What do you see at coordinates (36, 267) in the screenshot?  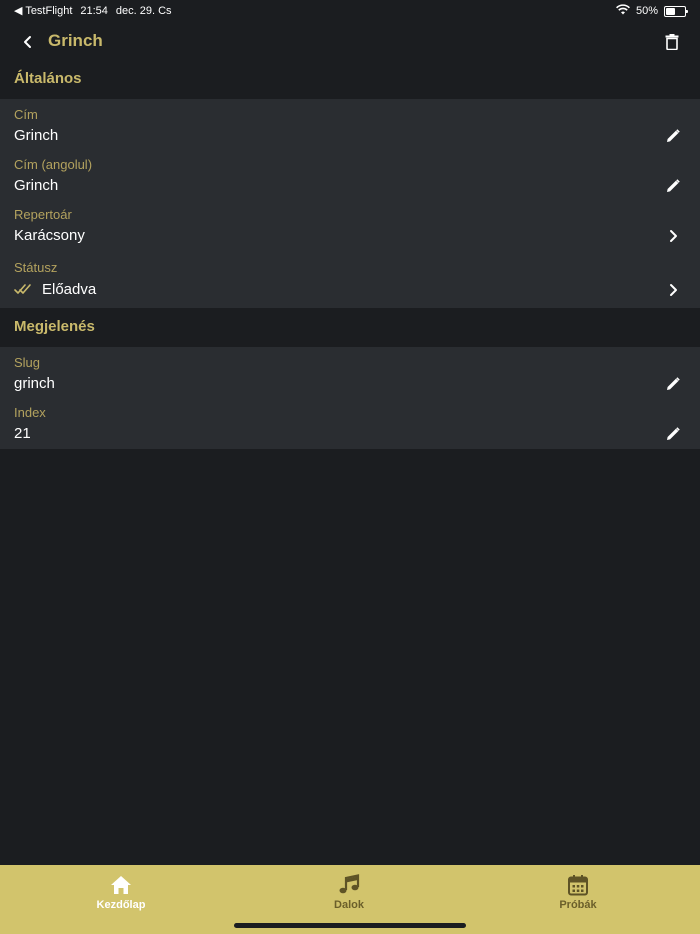 I see `field-label: Státusz` at bounding box center [36, 267].